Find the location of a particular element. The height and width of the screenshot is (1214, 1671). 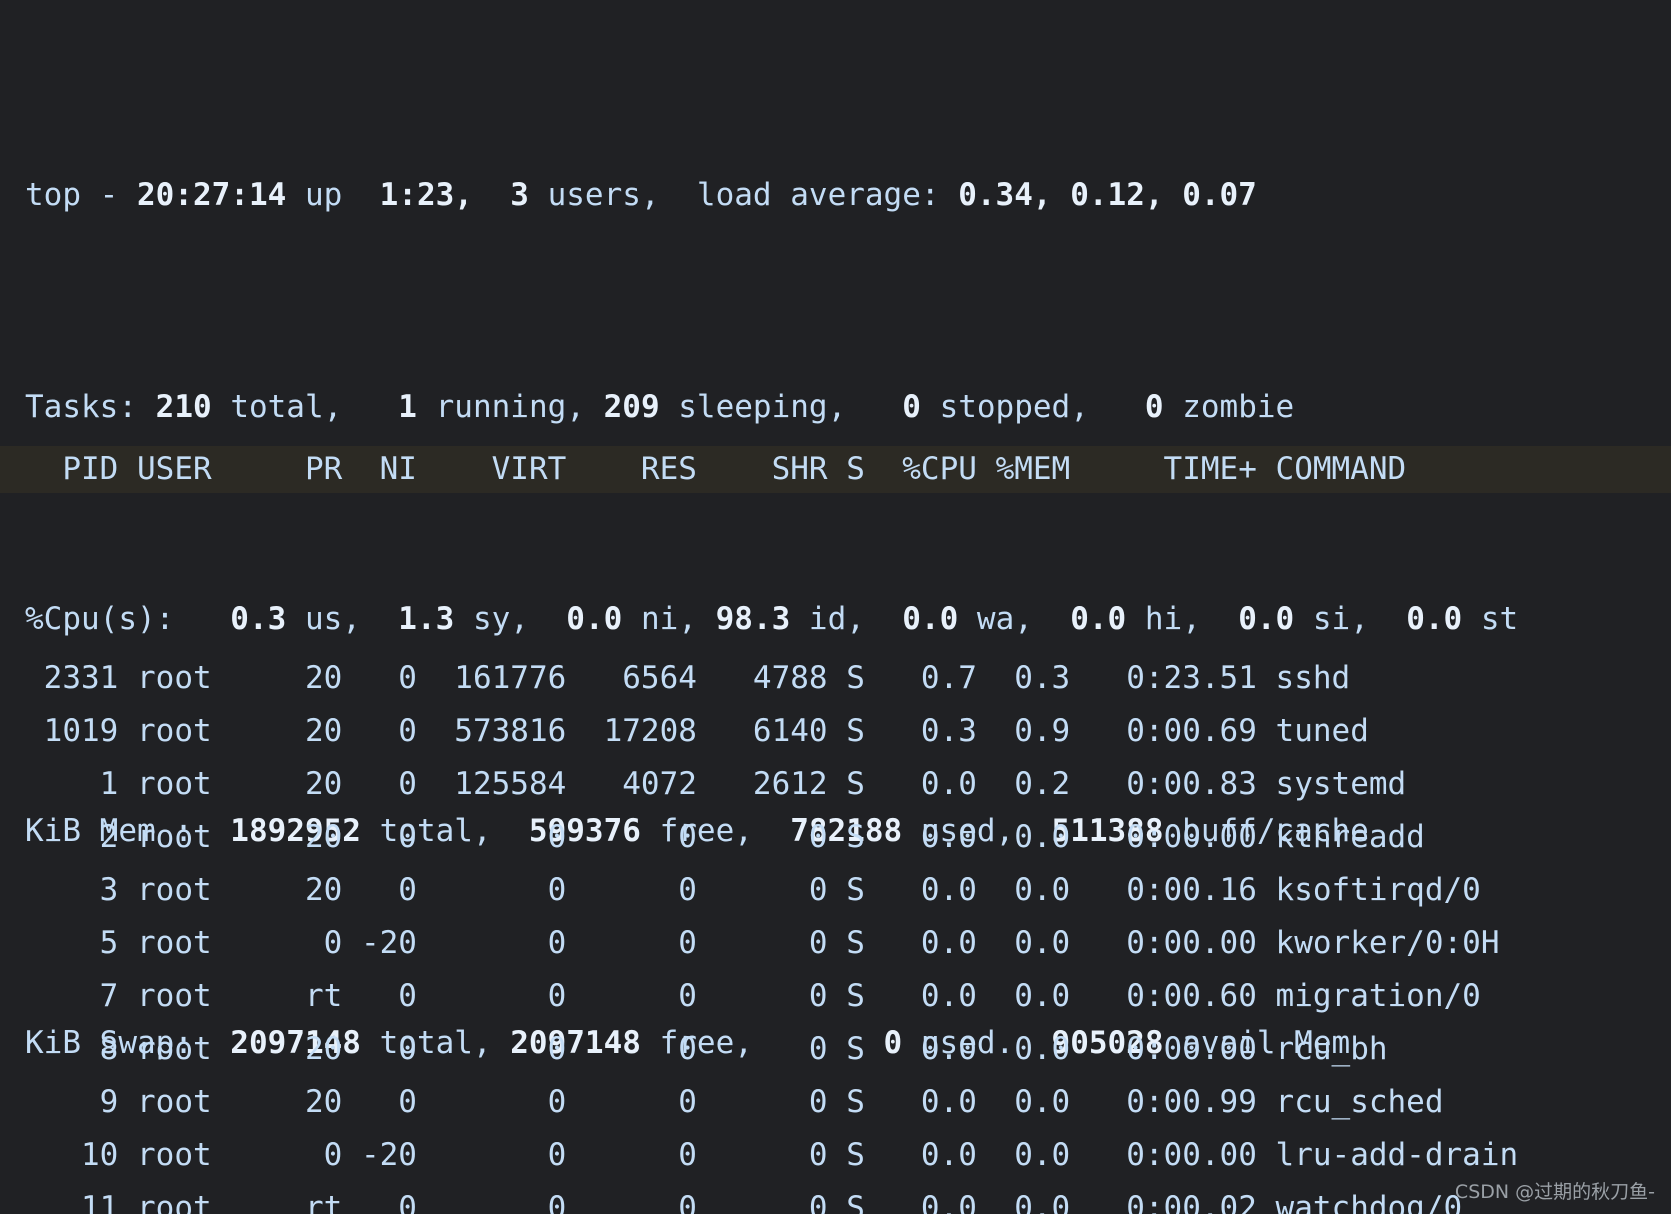

uptime-up-label: up is located at coordinates (323, 195).